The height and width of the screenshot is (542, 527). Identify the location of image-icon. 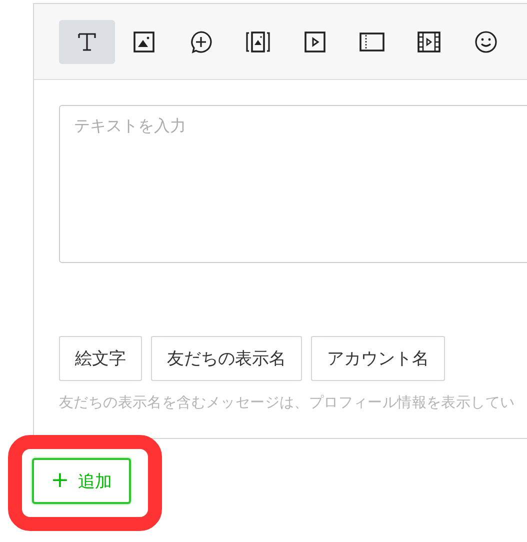
(144, 41).